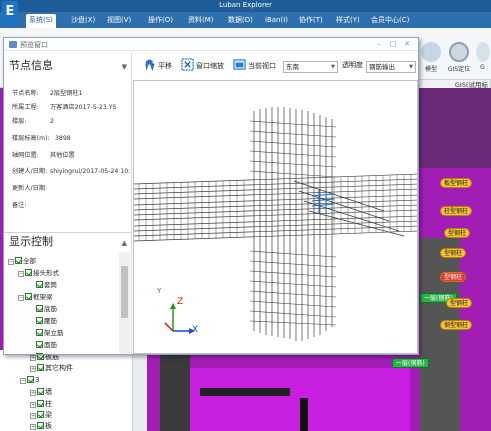  I want to click on tree-node-all: − 全部, so click(22, 261).